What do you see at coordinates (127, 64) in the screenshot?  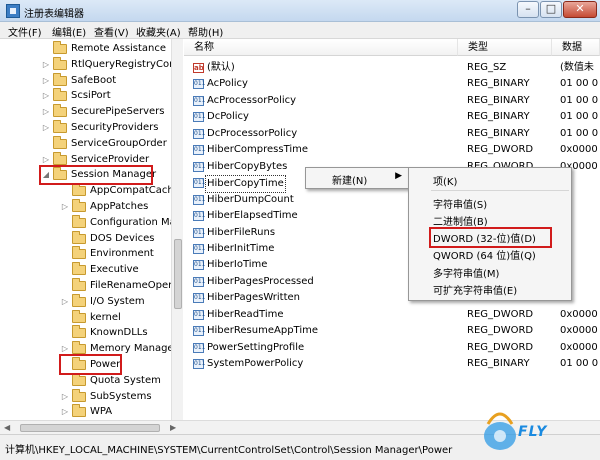 I see `tree-item-label: RtlQueryRegistryConfig` at bounding box center [127, 64].